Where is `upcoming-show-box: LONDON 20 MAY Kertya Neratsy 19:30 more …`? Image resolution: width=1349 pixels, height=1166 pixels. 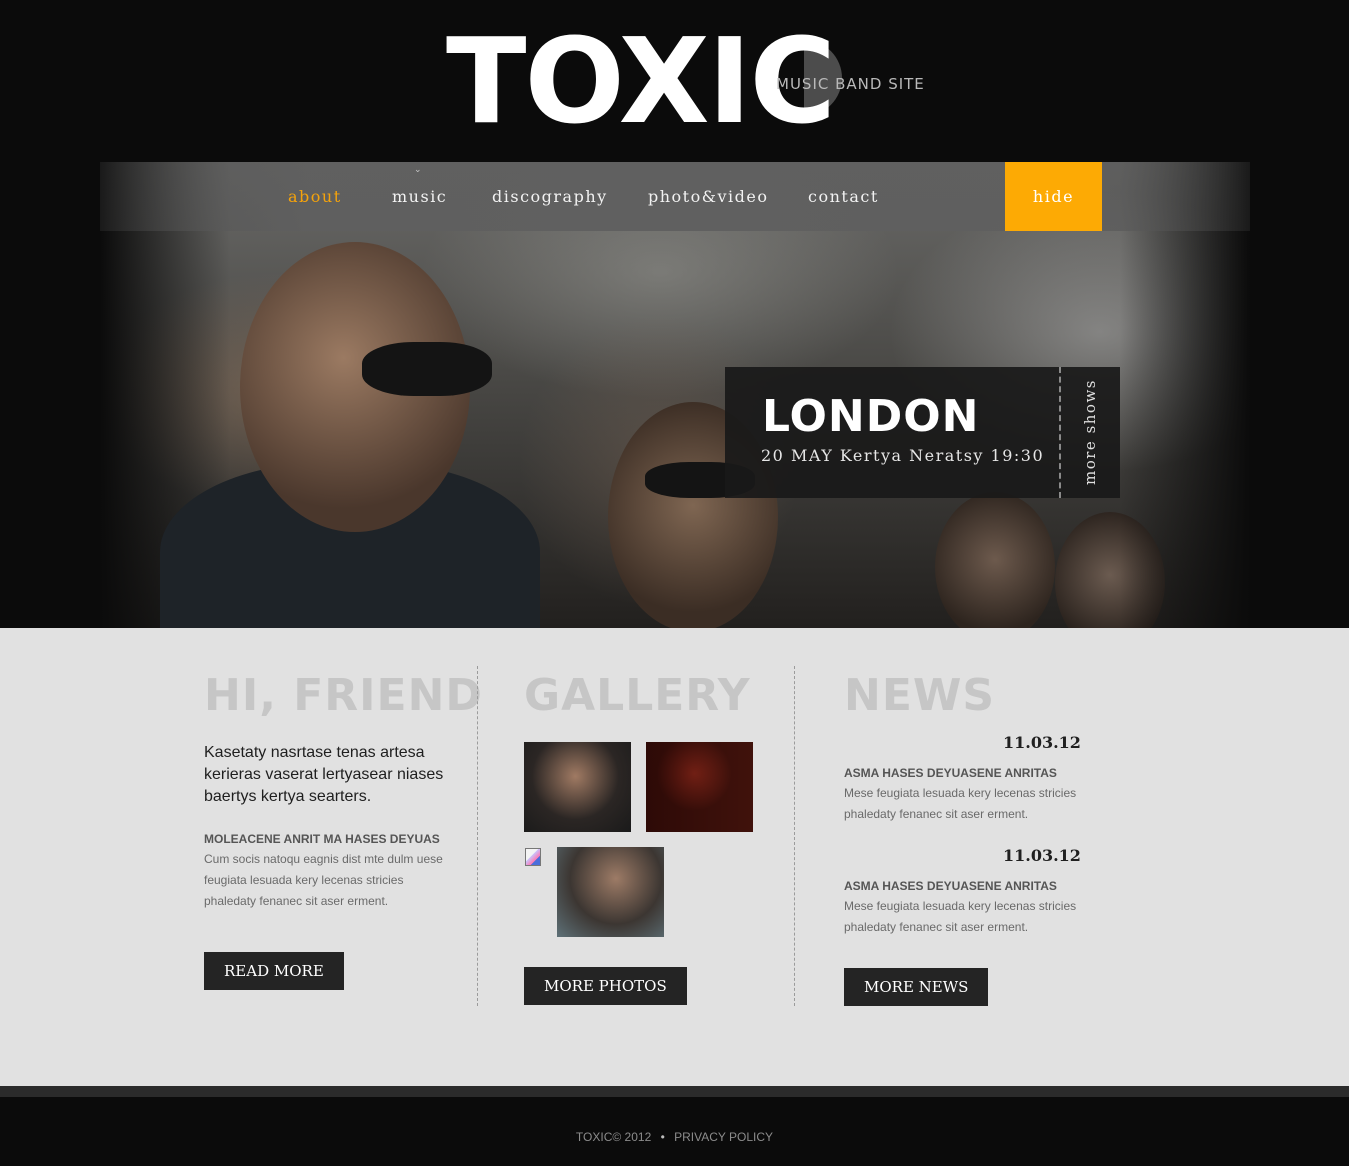
upcoming-show-box: LONDON 20 MAY Kertya Neratsy 19:30 more … is located at coordinates (922, 432).